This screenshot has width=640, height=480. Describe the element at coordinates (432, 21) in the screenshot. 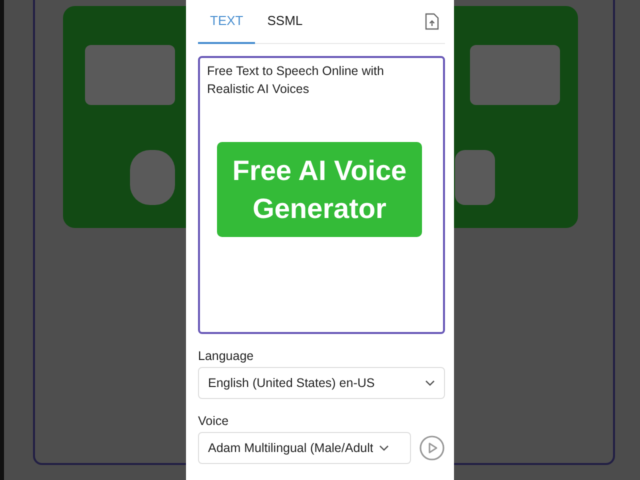

I see `file-upload-icon` at that location.